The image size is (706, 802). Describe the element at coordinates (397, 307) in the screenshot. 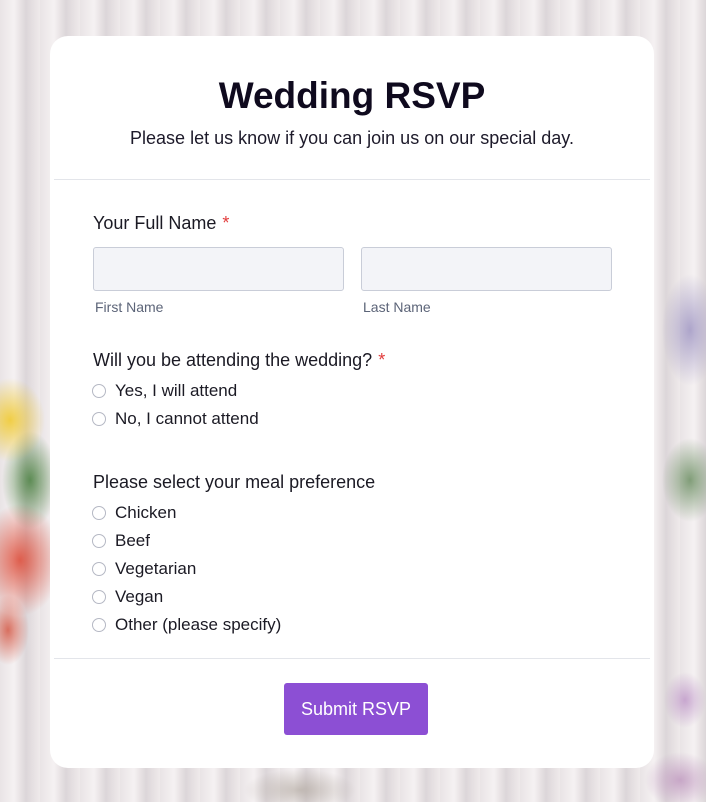

I see `last-name-label: Last Name` at that location.